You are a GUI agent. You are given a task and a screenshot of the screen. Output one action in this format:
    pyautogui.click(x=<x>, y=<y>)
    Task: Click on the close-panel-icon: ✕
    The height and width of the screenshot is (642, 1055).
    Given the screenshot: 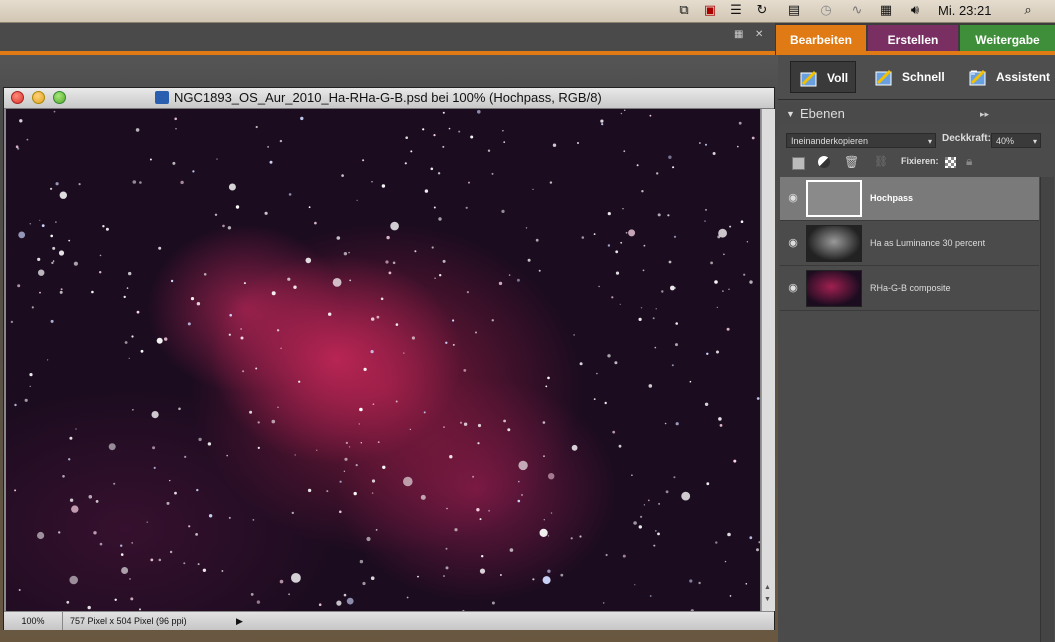 What is the action you would take?
    pyautogui.click(x=759, y=34)
    